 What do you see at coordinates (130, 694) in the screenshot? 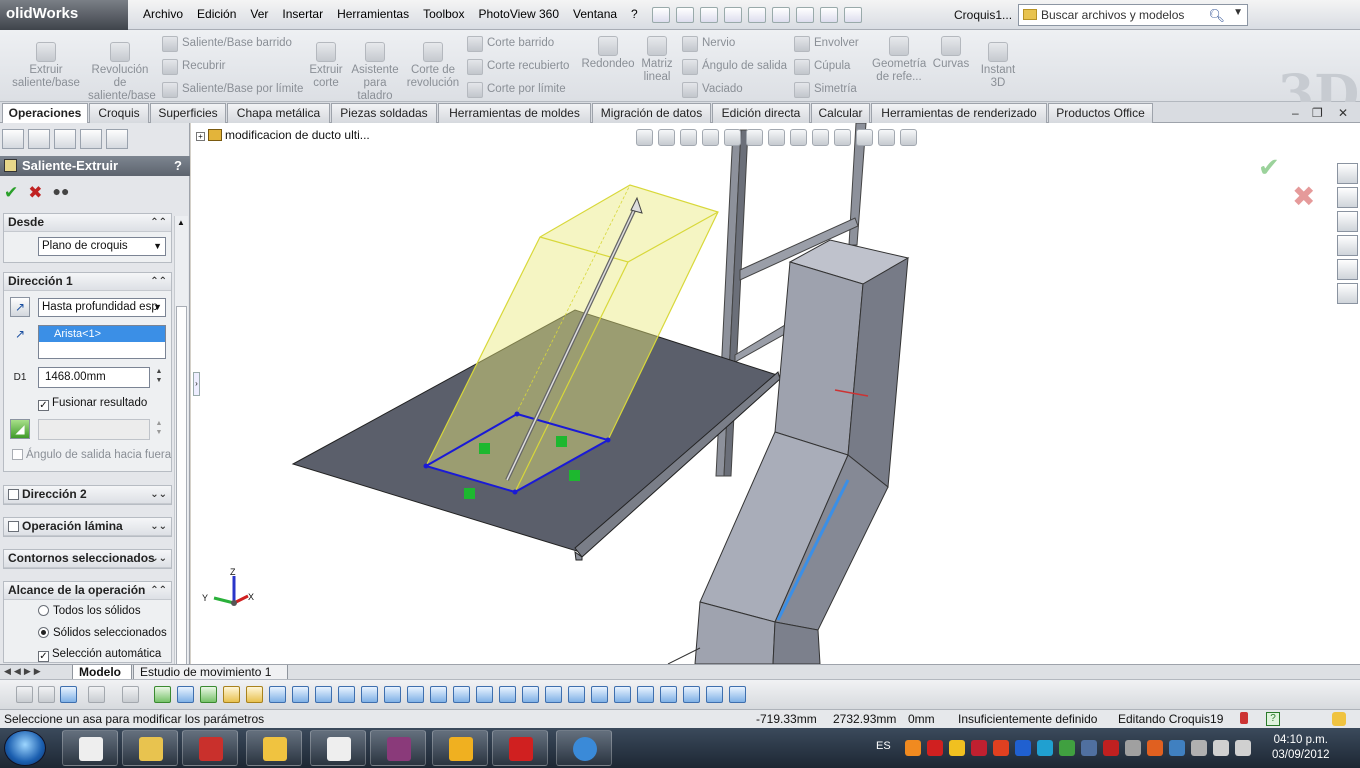
I see `select-other-icon` at bounding box center [130, 694].